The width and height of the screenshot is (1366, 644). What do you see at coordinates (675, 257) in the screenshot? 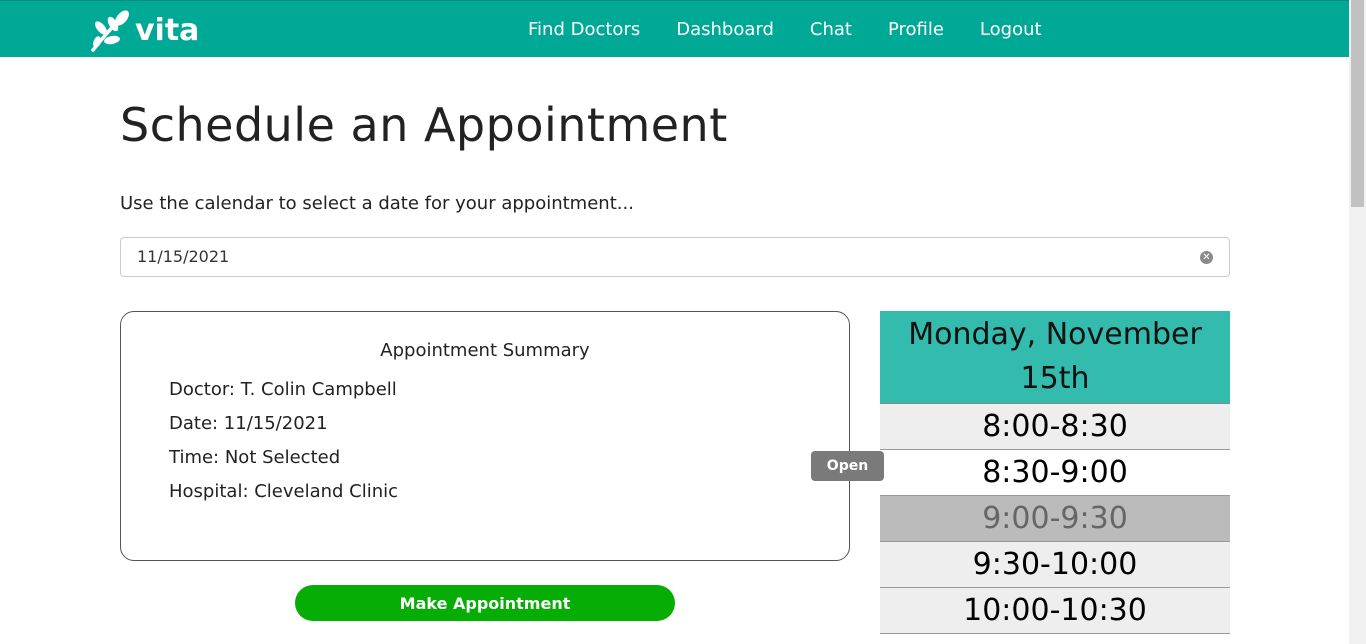
I see `date-picker-field: ✕` at bounding box center [675, 257].